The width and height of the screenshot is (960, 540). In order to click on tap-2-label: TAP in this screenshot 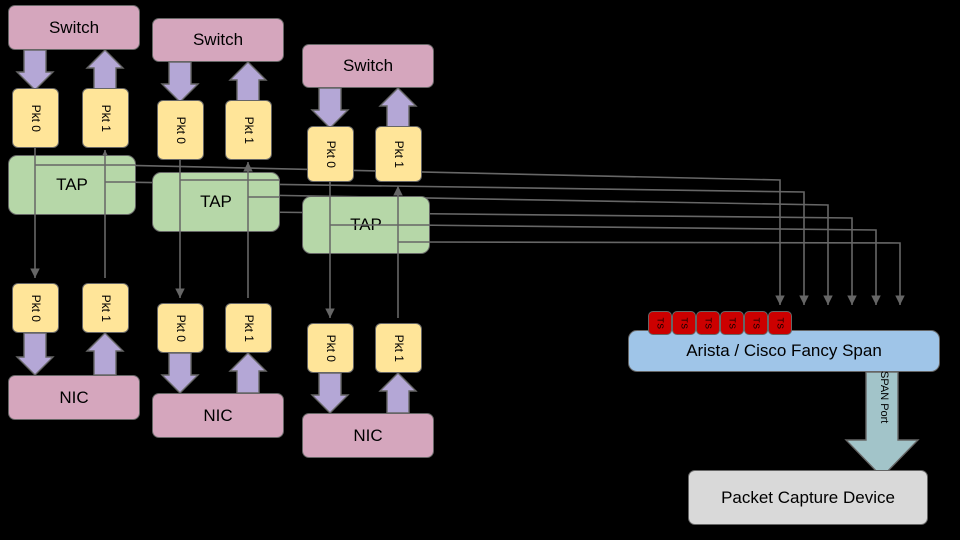, I will do `click(216, 202)`.